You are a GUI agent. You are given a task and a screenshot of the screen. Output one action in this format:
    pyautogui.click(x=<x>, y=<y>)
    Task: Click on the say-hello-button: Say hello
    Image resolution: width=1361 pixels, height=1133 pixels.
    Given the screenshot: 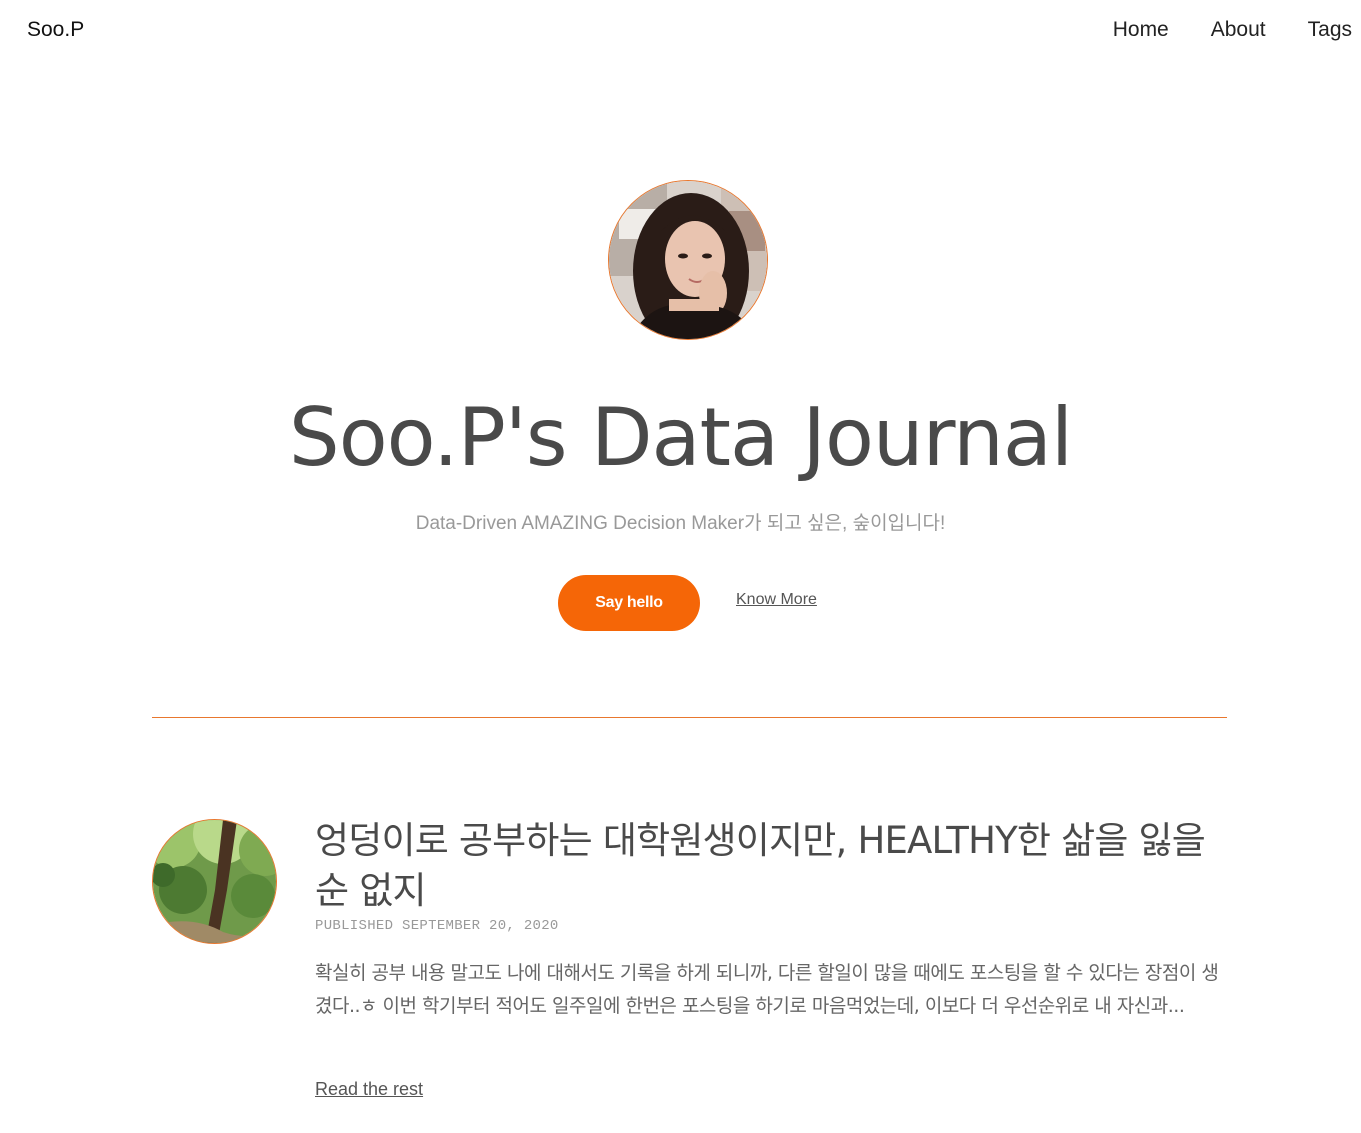 What is the action you would take?
    pyautogui.click(x=629, y=603)
    